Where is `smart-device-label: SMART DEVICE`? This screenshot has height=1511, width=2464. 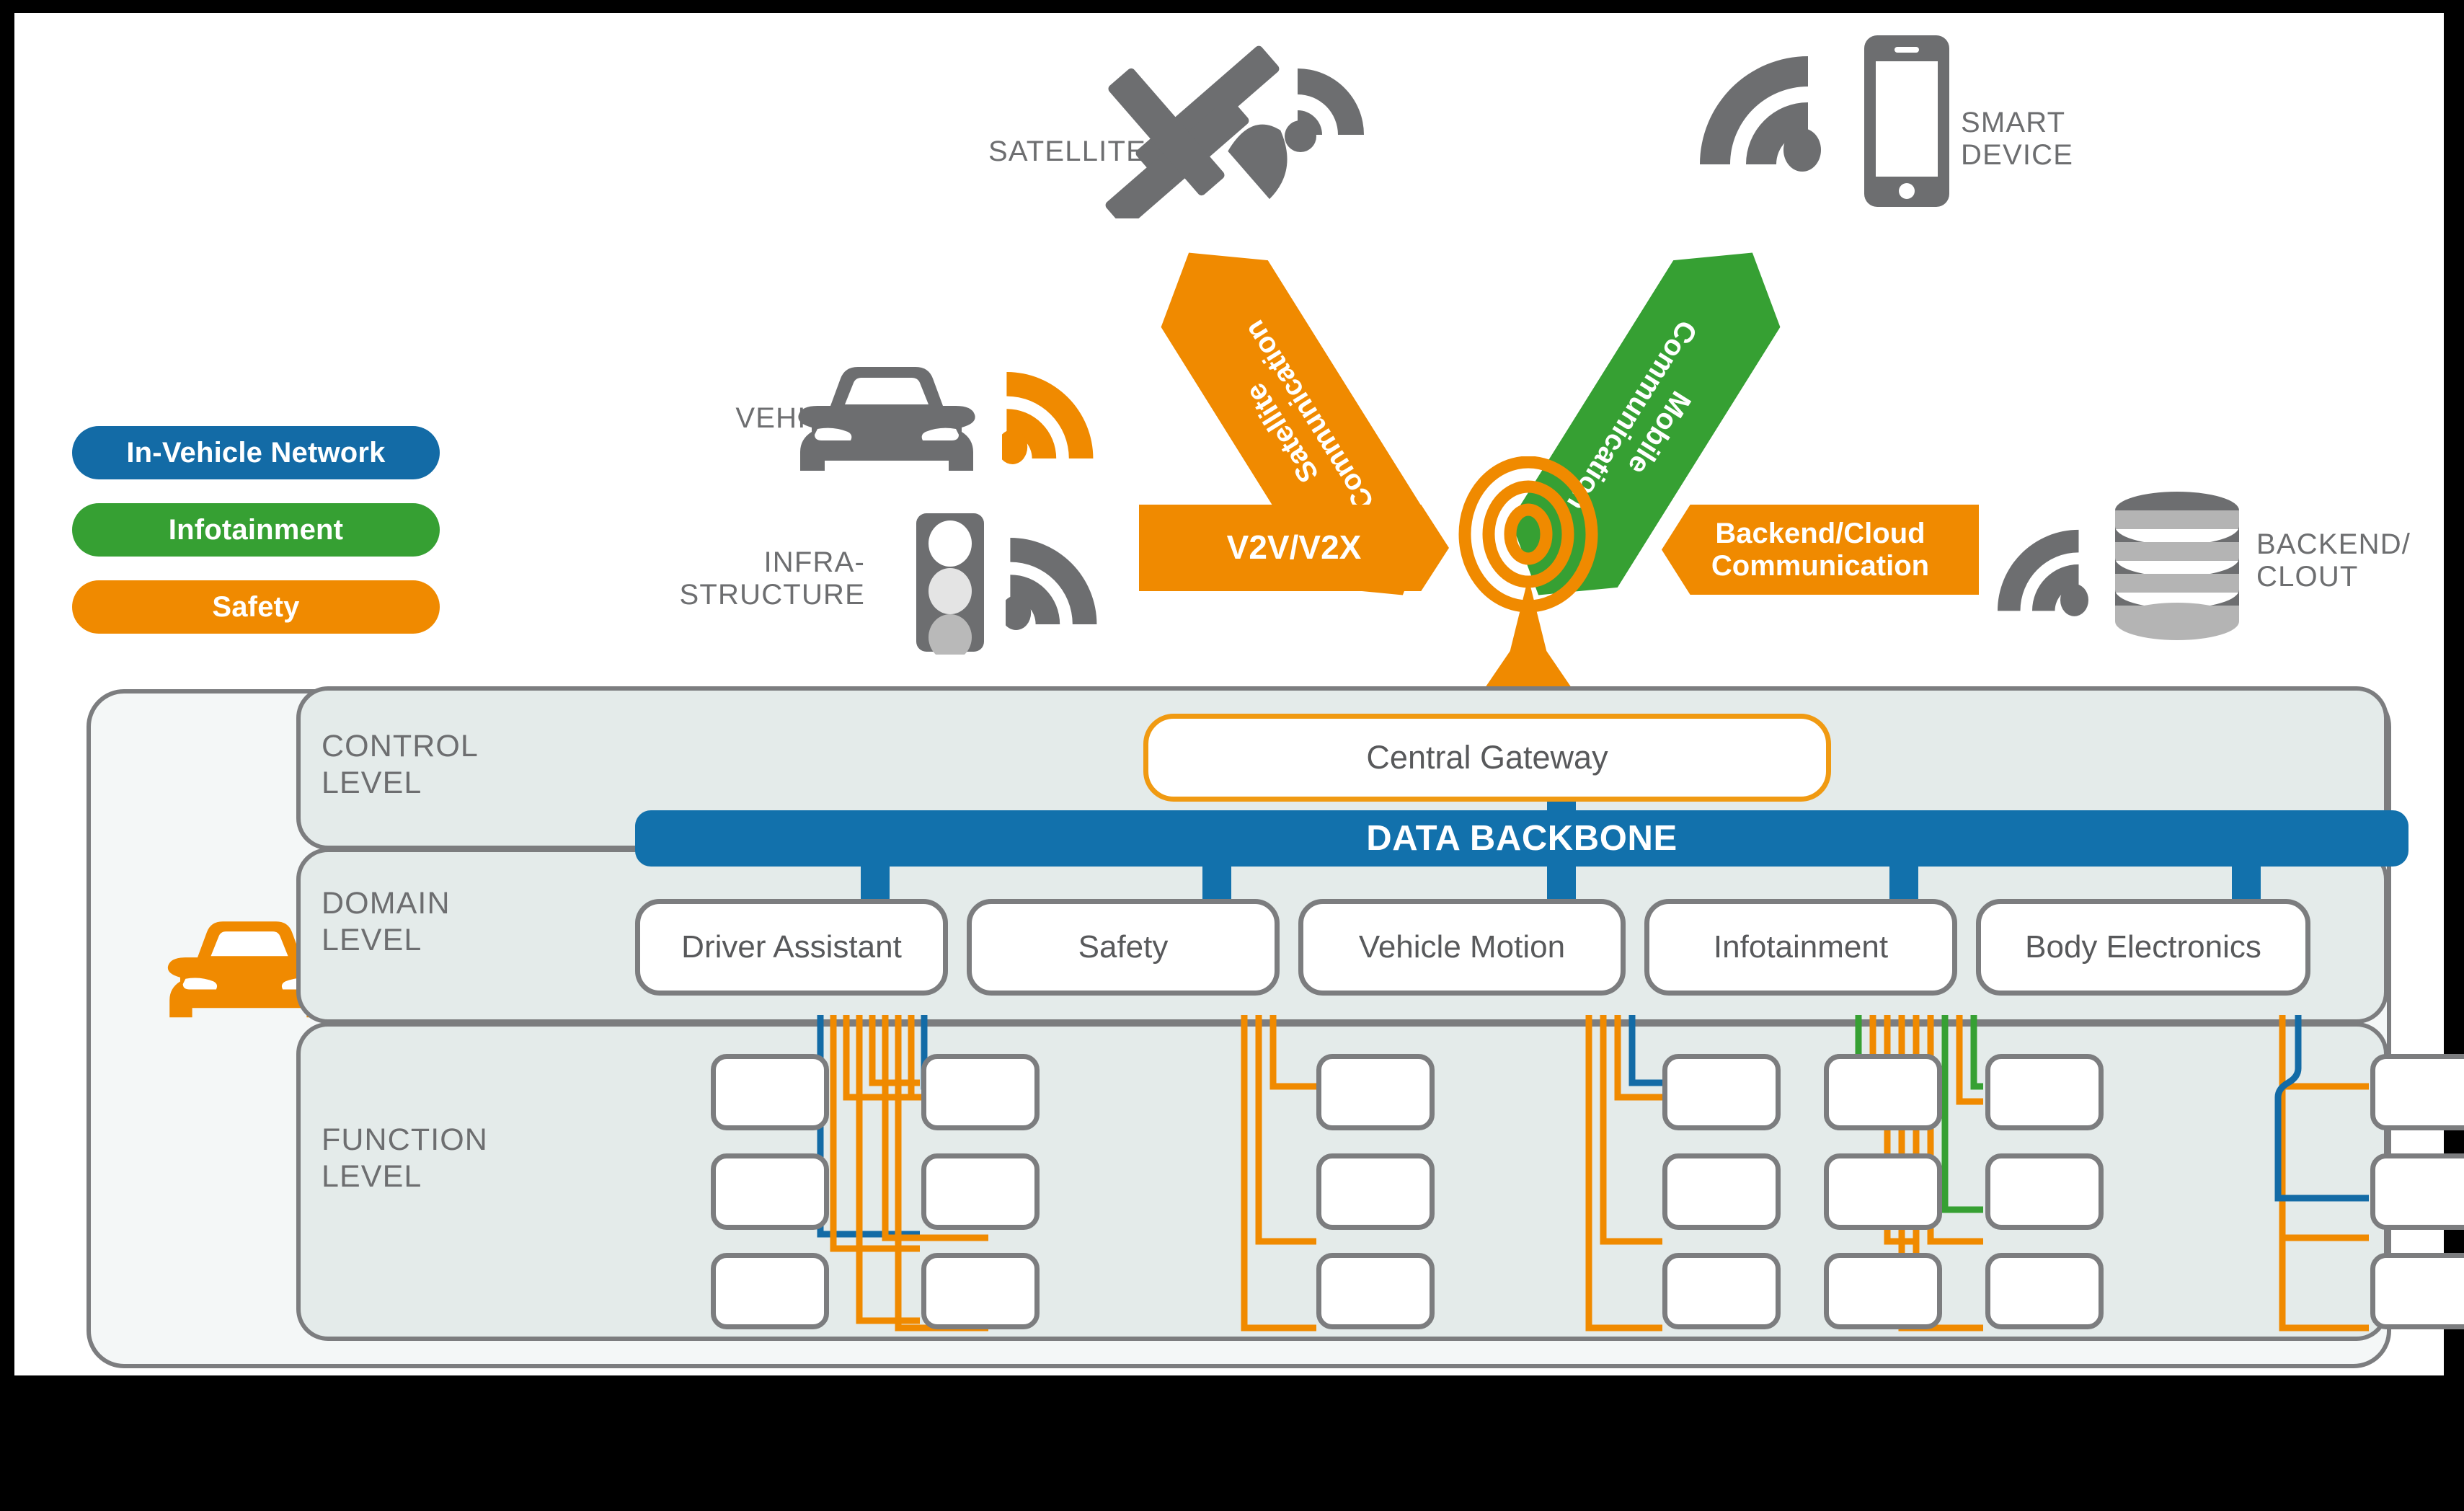 smart-device-label: SMART DEVICE is located at coordinates (2112, 139).